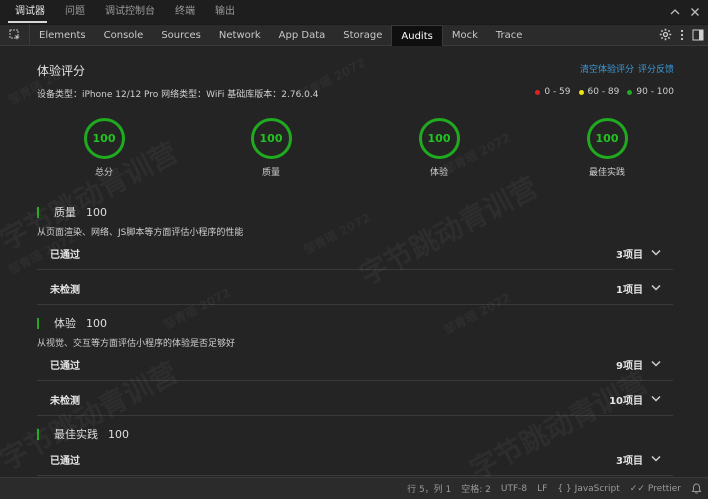  What do you see at coordinates (509, 35) in the screenshot?
I see `tab-trace: Trace` at bounding box center [509, 35].